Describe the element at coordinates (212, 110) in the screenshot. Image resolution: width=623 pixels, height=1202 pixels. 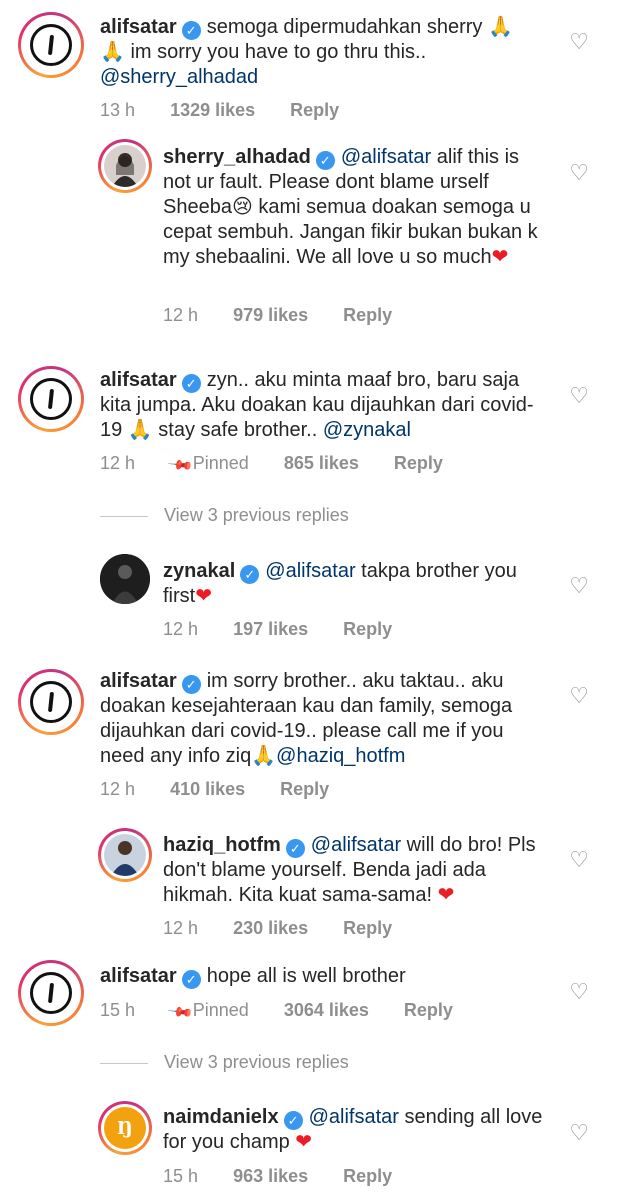
I see `likes-count: 1329 likes` at that location.